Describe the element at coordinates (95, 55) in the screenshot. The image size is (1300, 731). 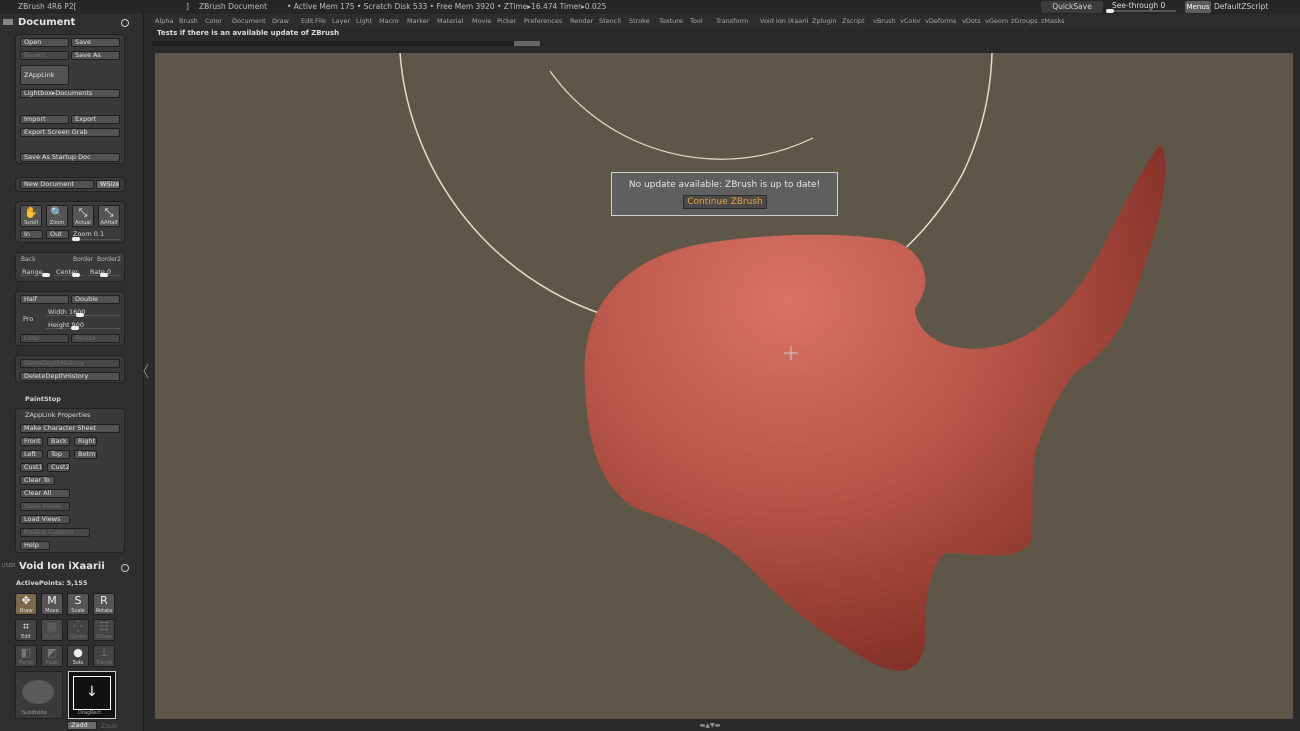
I see `save-as-button: Save As` at that location.